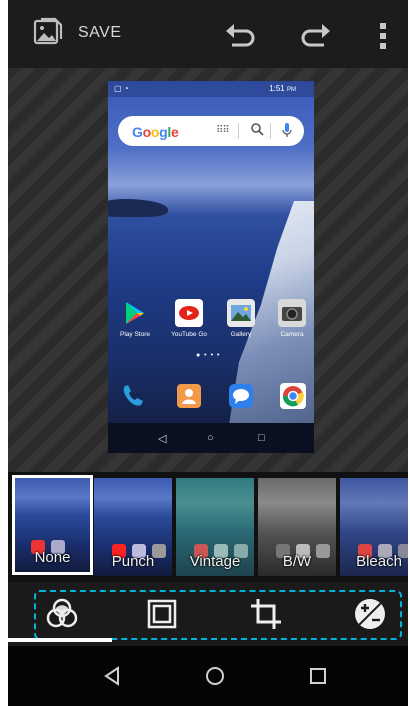 This screenshot has height=706, width=410. I want to click on camera-app: Camera, so click(292, 318).